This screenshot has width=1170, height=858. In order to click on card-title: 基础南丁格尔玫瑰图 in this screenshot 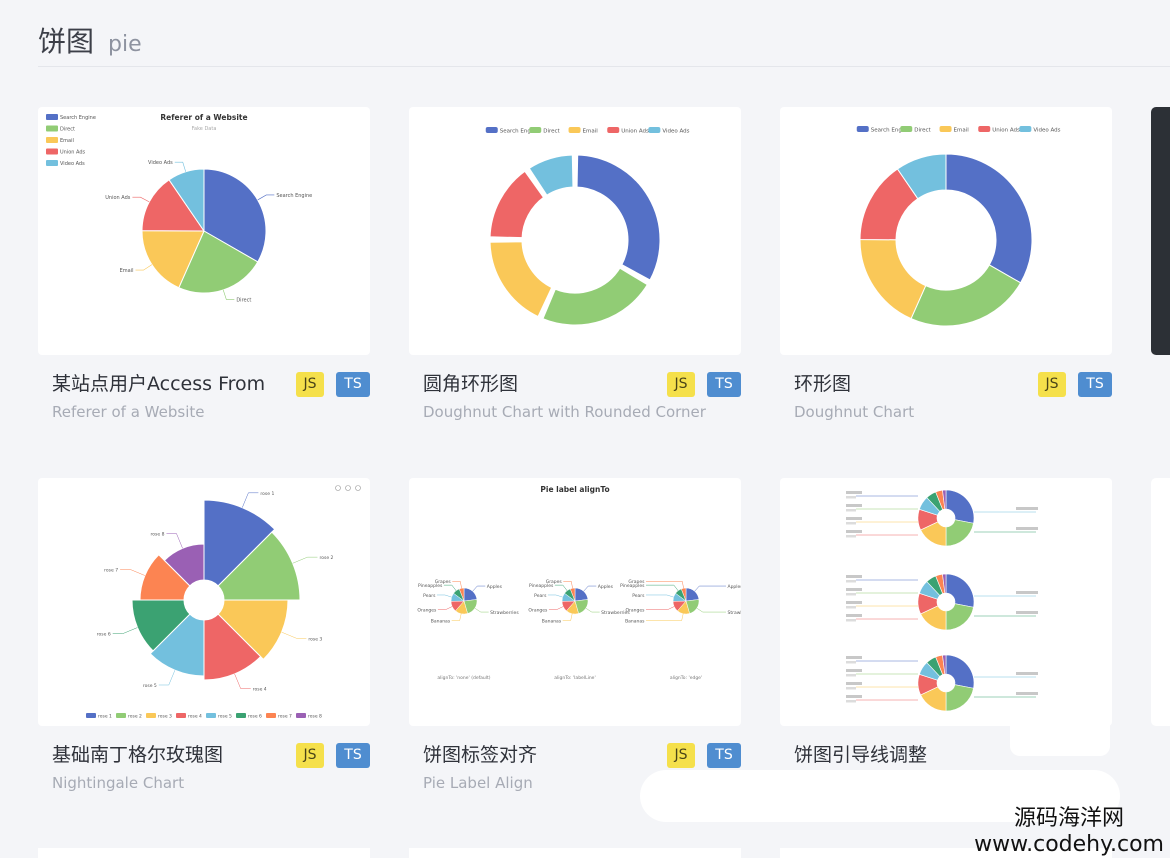, I will do `click(137, 753)`.